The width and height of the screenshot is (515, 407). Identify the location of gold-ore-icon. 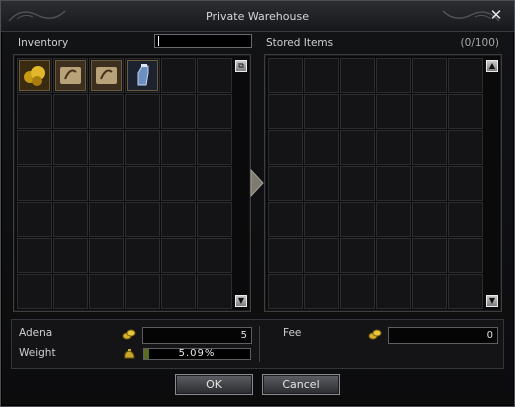
(34, 75).